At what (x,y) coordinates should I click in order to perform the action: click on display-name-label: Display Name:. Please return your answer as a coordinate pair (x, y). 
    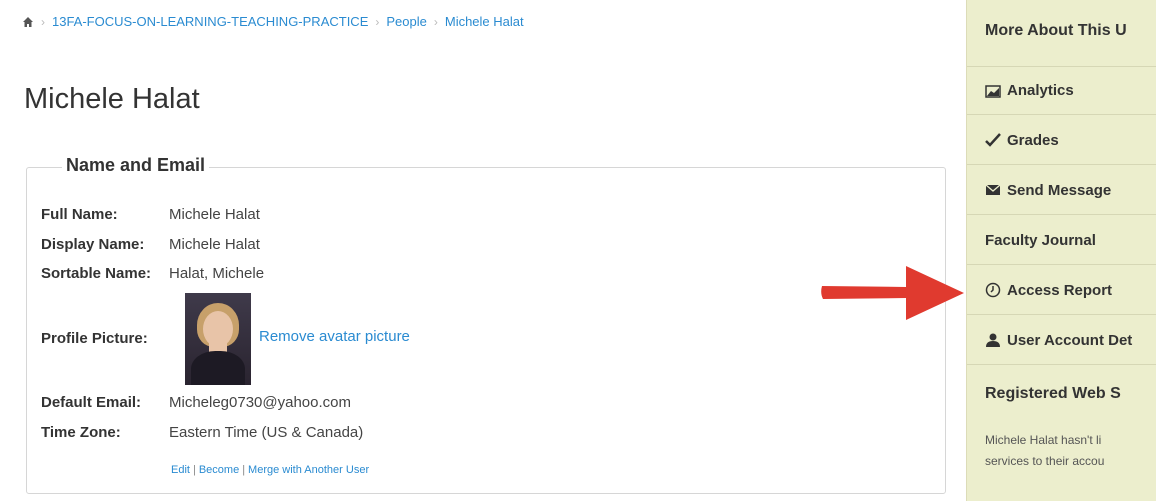
    Looking at the image, I should click on (93, 244).